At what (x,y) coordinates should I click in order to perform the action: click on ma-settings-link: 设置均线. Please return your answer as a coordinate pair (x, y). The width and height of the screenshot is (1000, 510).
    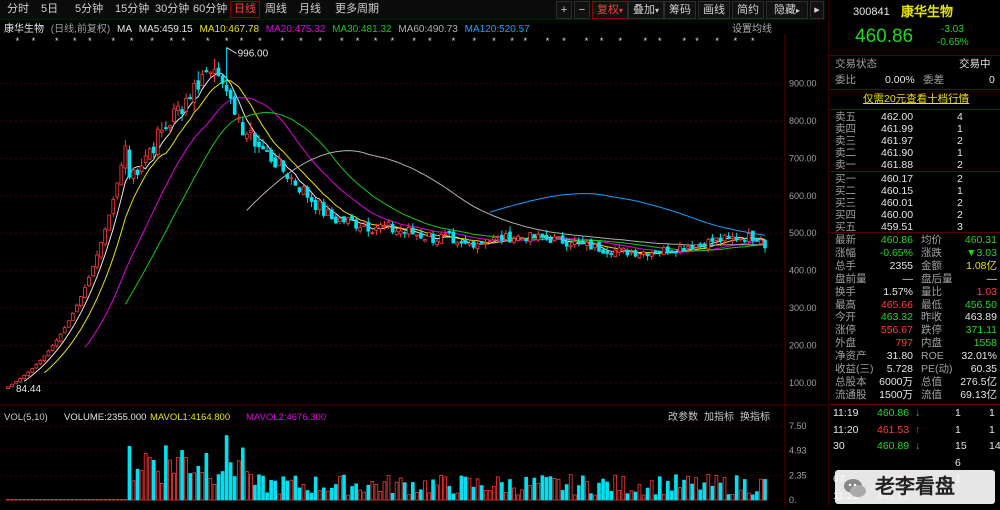
    Looking at the image, I should click on (752, 27).